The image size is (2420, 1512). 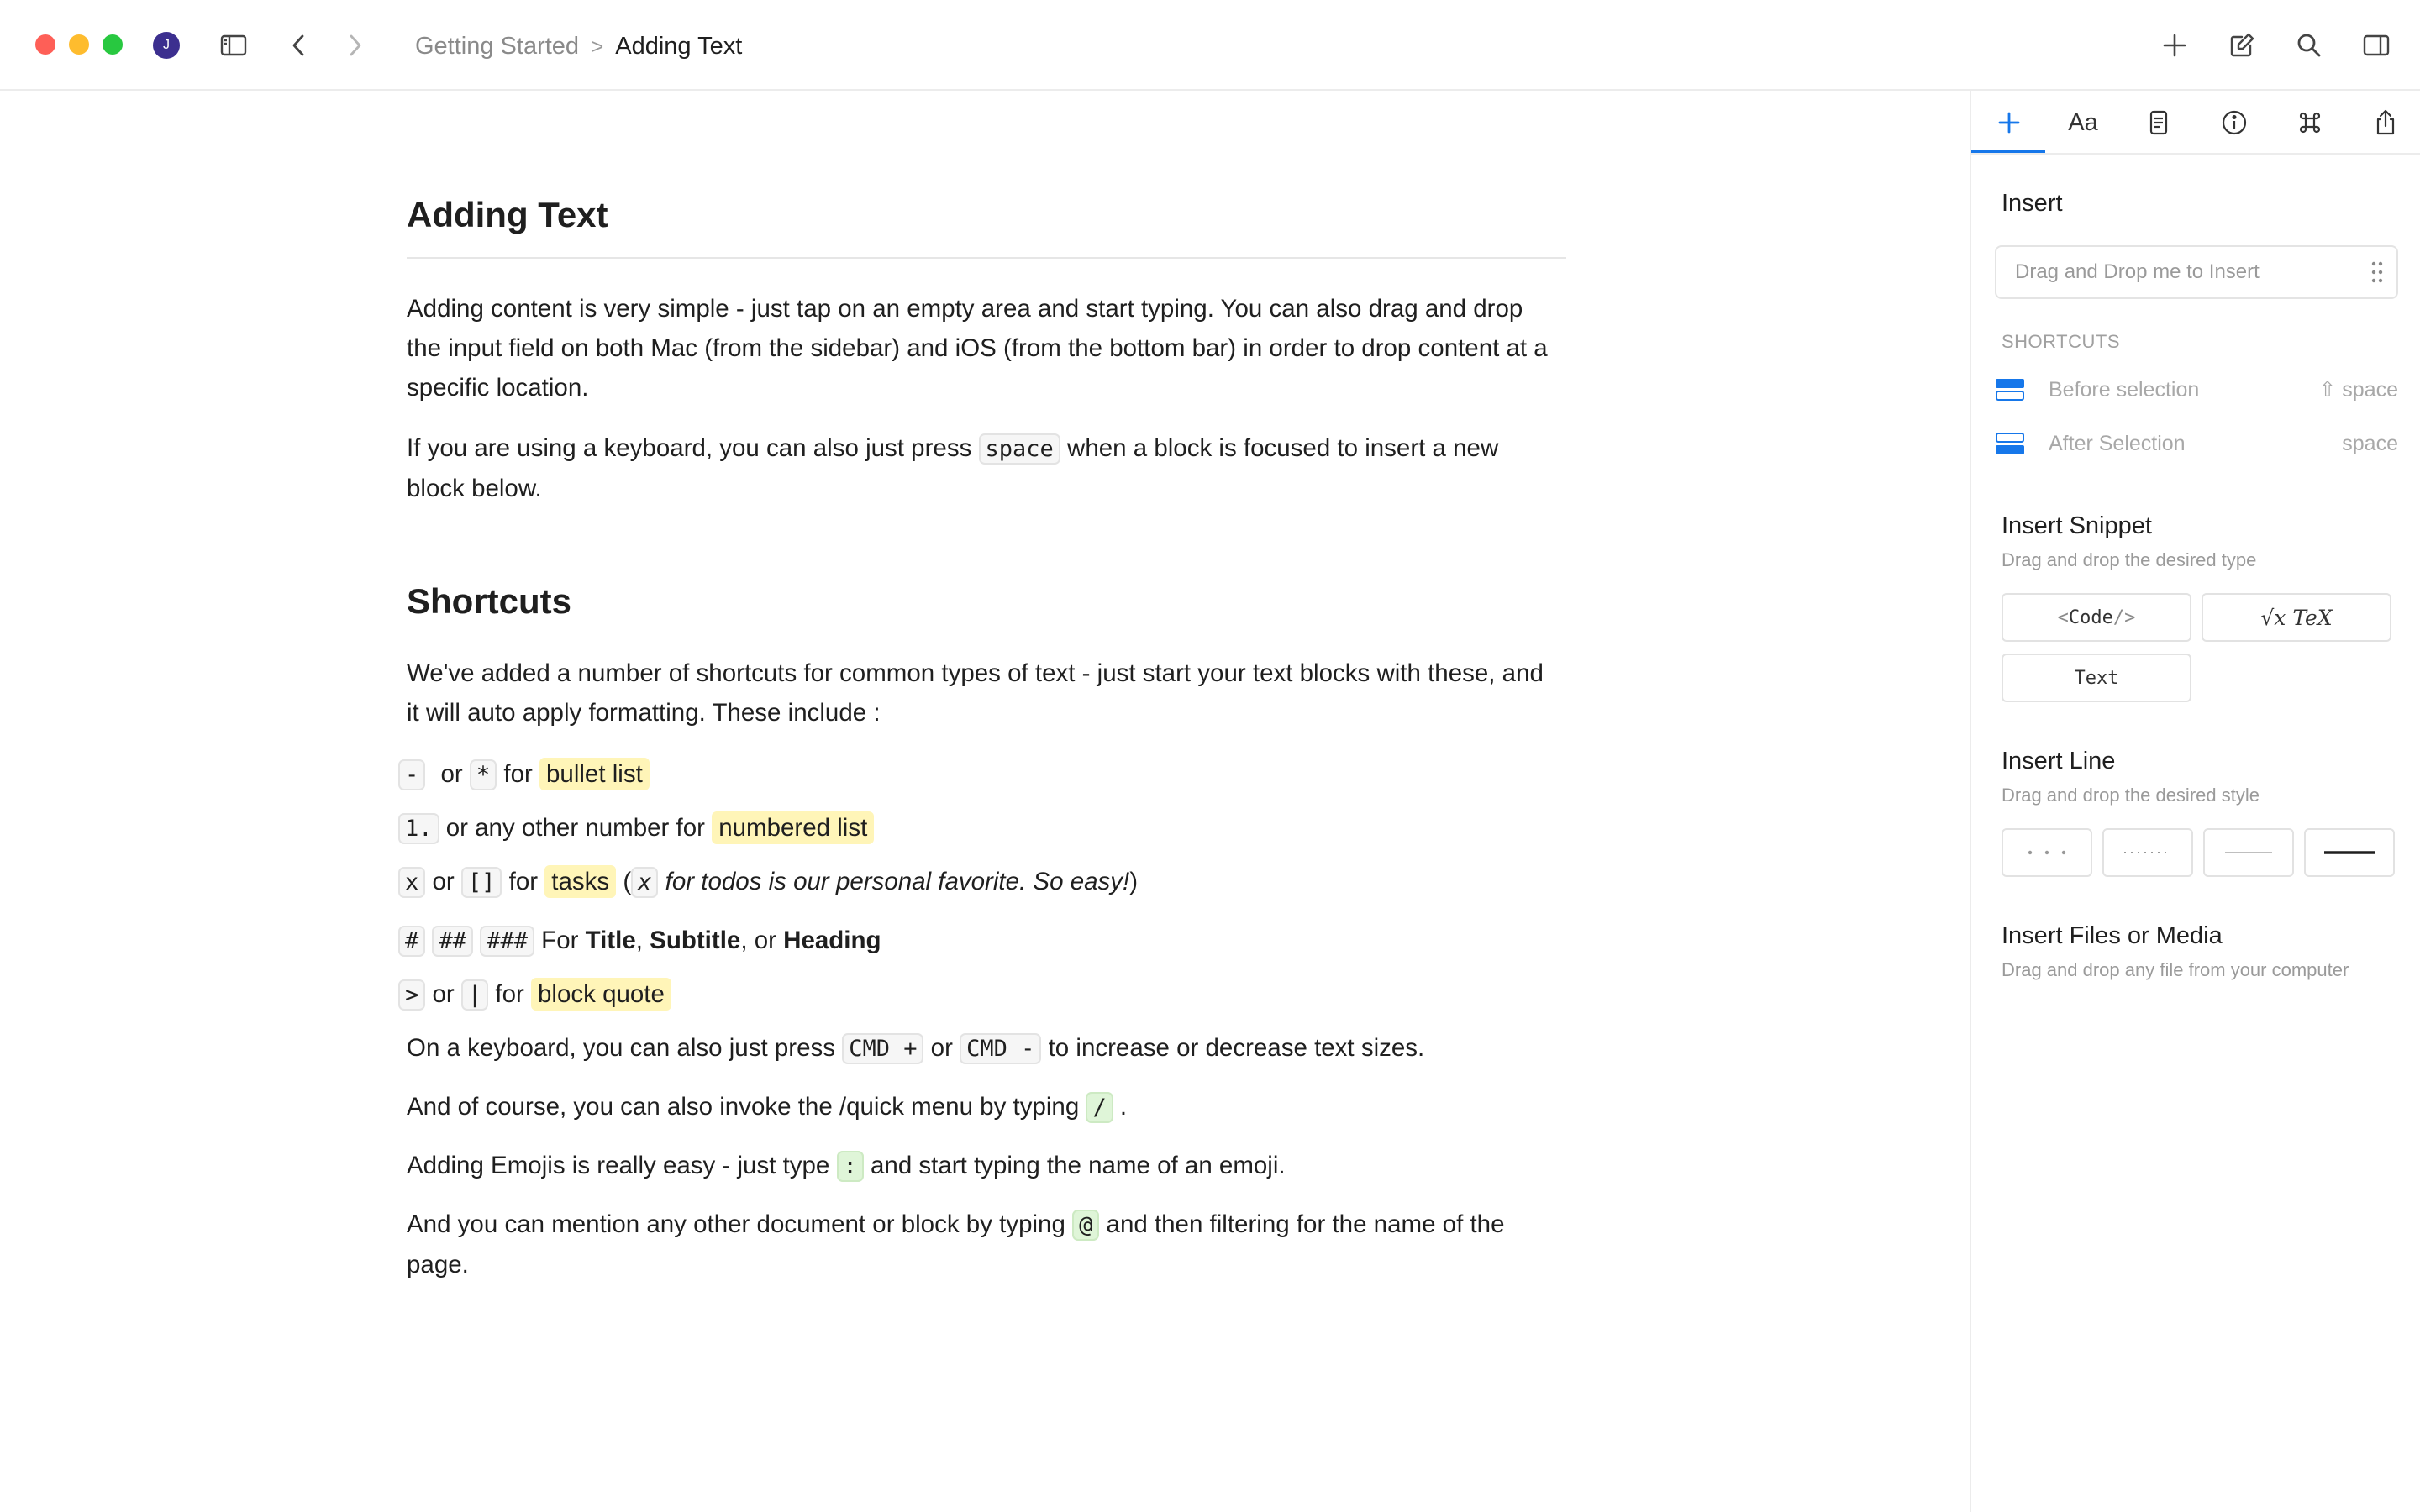 I want to click on shortcuts-caption: SHORTCUTS, so click(x=2061, y=341).